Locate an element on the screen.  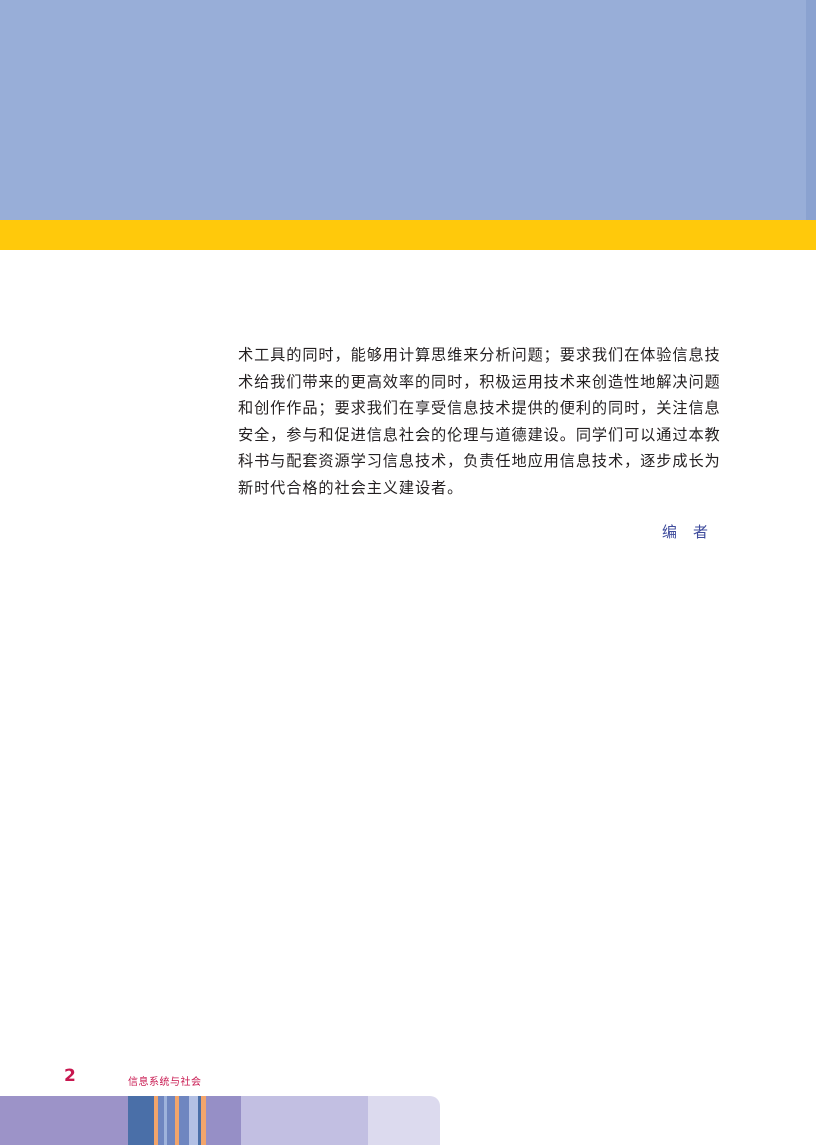
running-title: 信息系统与社会 is located at coordinates (165, 1082).